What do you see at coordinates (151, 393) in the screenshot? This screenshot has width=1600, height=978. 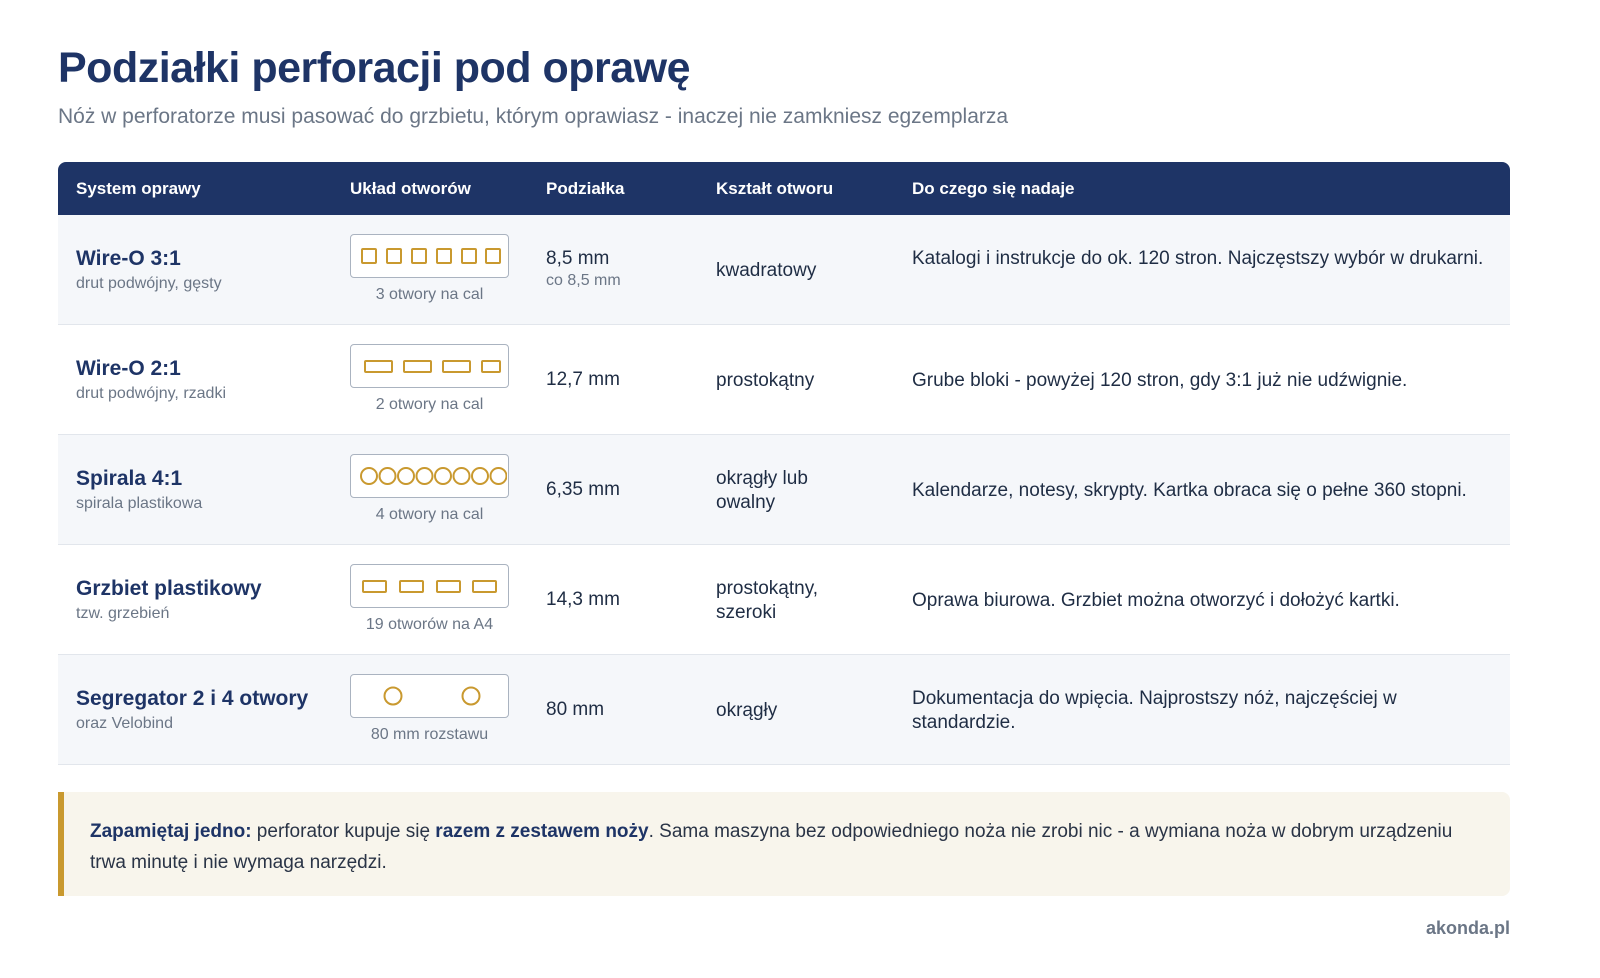 I see `system-subtitle: drut podwójny, rzadki` at bounding box center [151, 393].